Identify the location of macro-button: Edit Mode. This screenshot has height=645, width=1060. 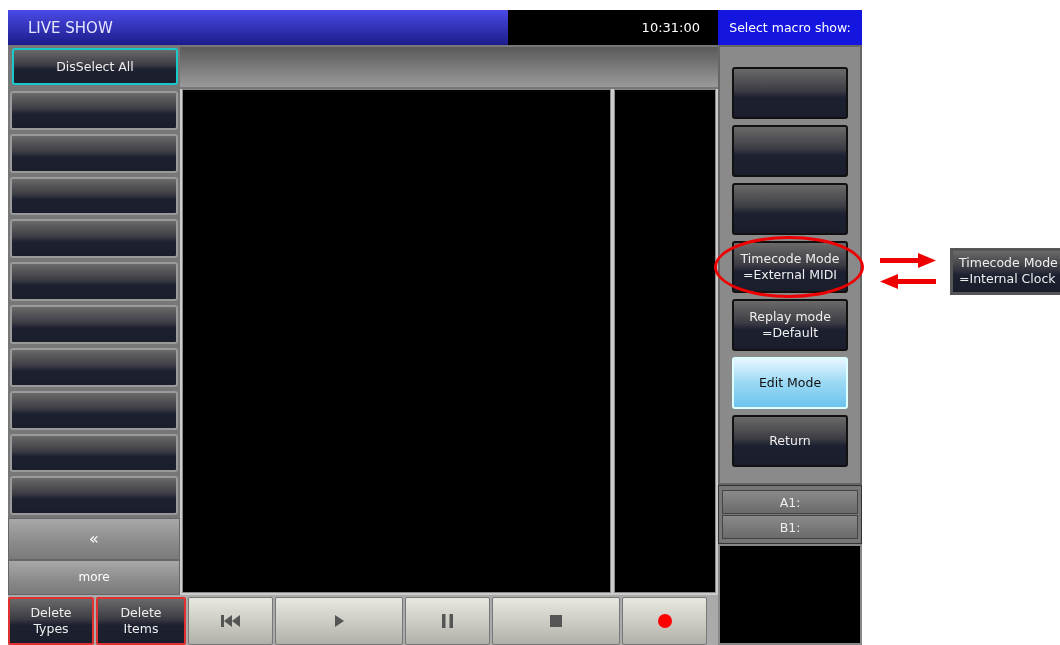
(790, 383).